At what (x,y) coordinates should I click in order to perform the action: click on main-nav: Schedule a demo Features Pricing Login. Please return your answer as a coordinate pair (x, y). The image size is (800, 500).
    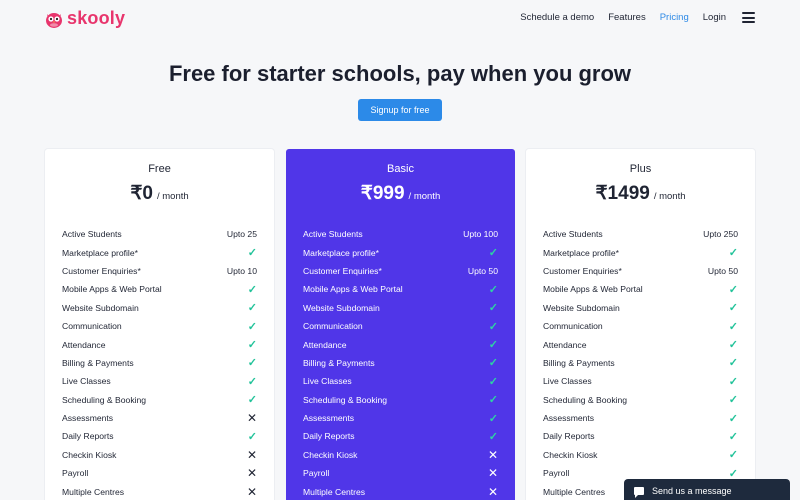
    Looking at the image, I should click on (630, 17).